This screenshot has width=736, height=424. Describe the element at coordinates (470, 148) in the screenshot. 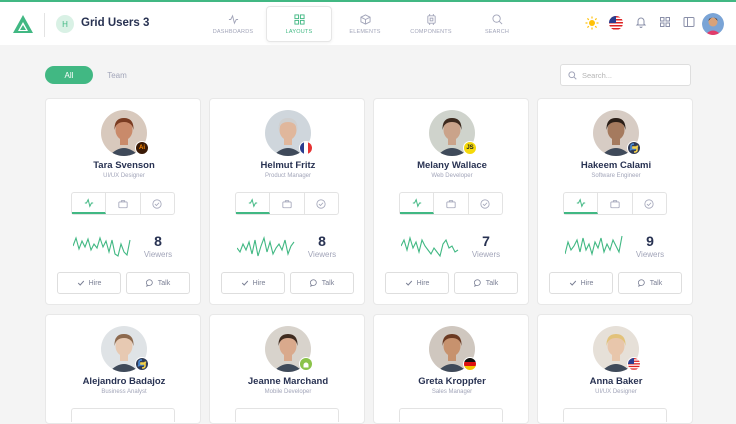

I see `skill-badge-icon: JS` at that location.